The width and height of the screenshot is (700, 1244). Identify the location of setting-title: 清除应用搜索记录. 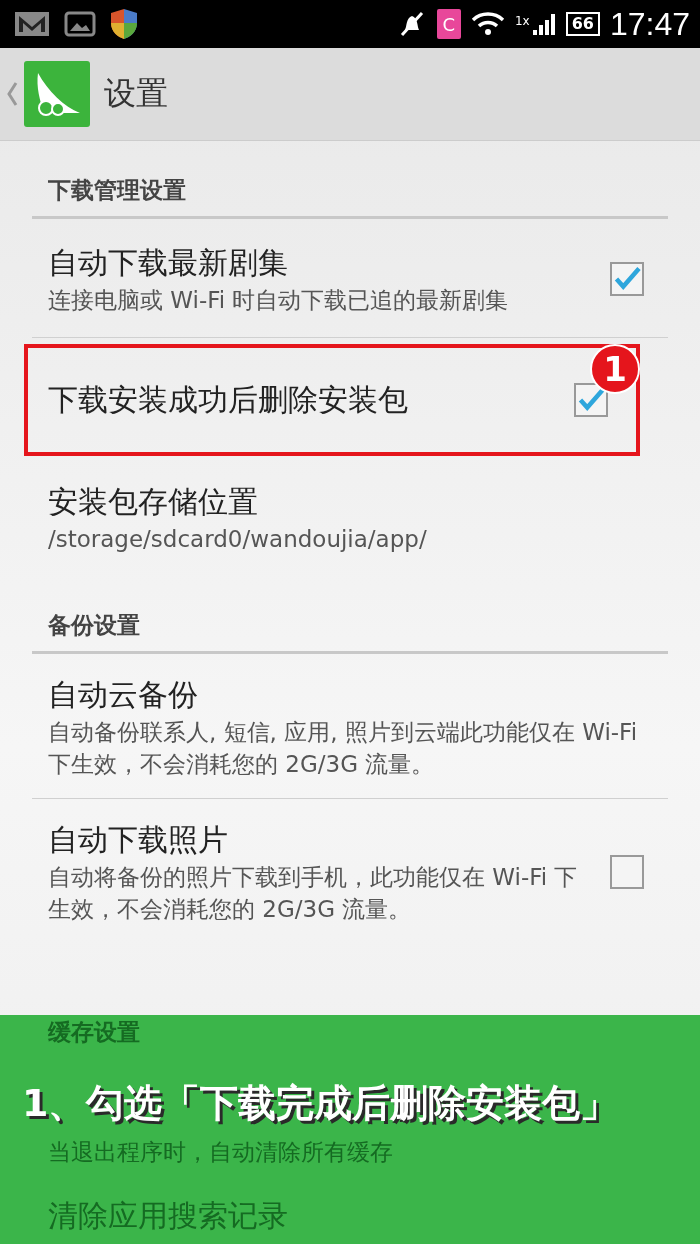
(168, 1216).